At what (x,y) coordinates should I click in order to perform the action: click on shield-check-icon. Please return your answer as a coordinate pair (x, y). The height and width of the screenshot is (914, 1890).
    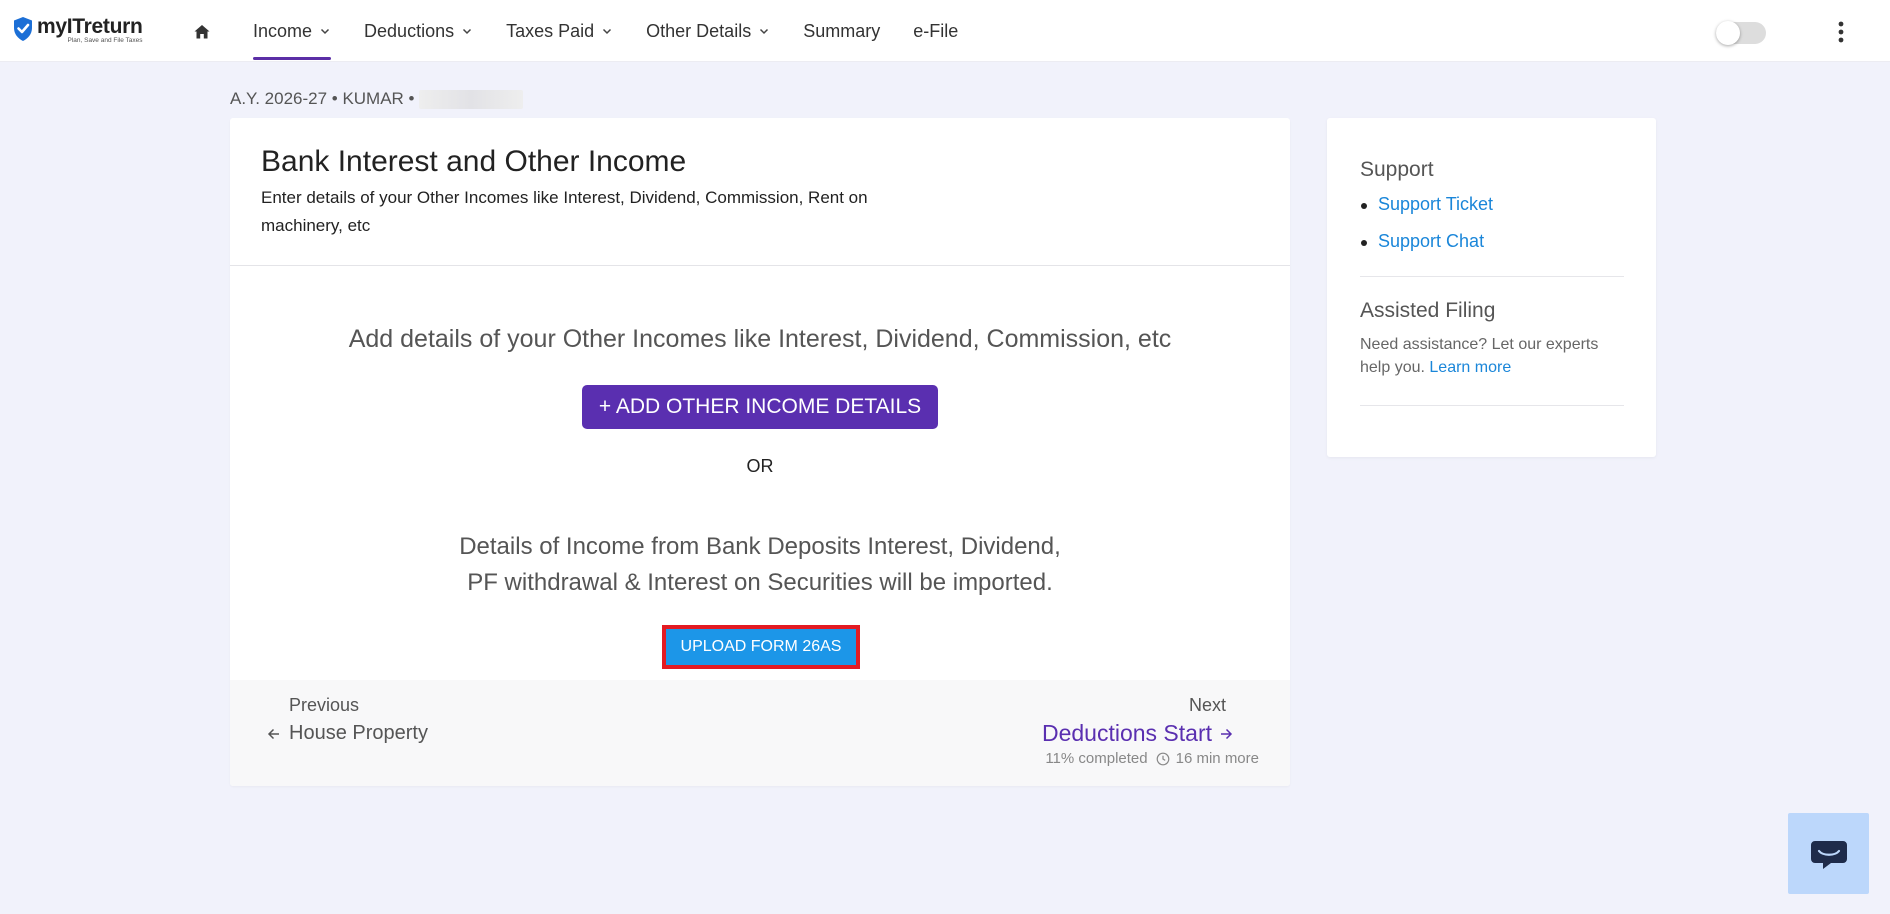
    Looking at the image, I should click on (23, 29).